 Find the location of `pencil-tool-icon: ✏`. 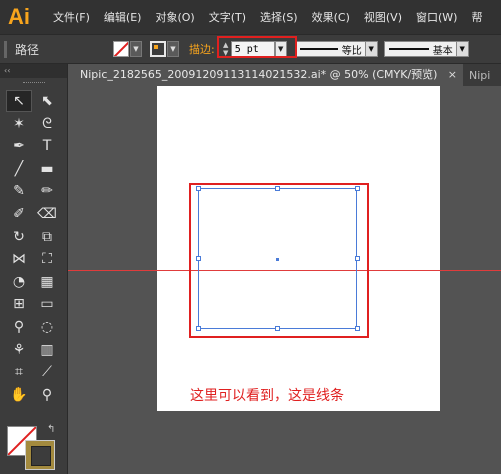

pencil-tool-icon: ✏ is located at coordinates (47, 191).